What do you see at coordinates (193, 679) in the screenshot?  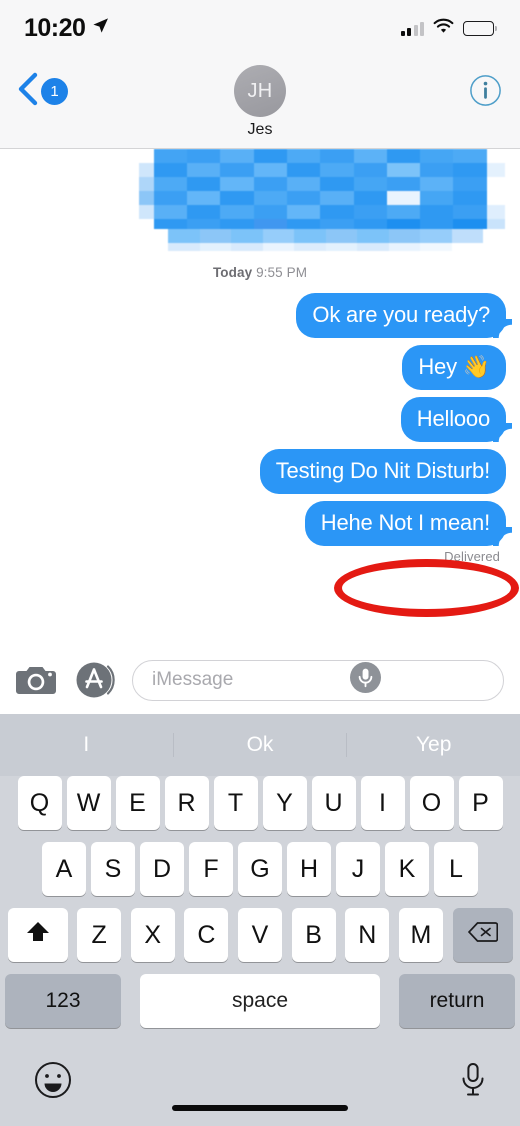 I see `imessage-placeholder: iMessage` at bounding box center [193, 679].